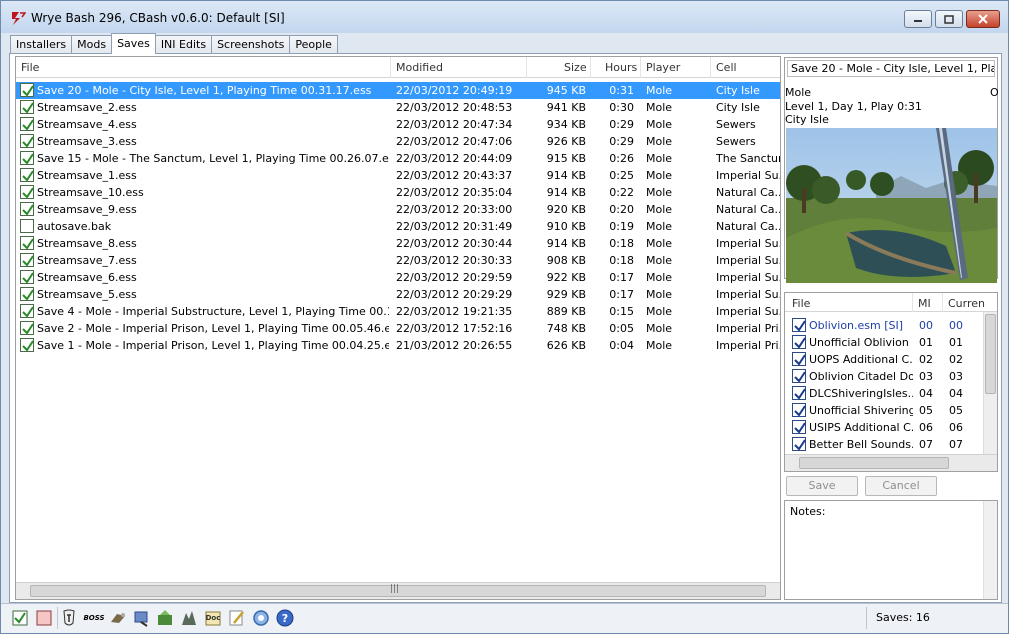 Image resolution: width=1009 pixels, height=634 pixels. What do you see at coordinates (133, 43) in the screenshot?
I see `tab-saves: Saves` at bounding box center [133, 43].